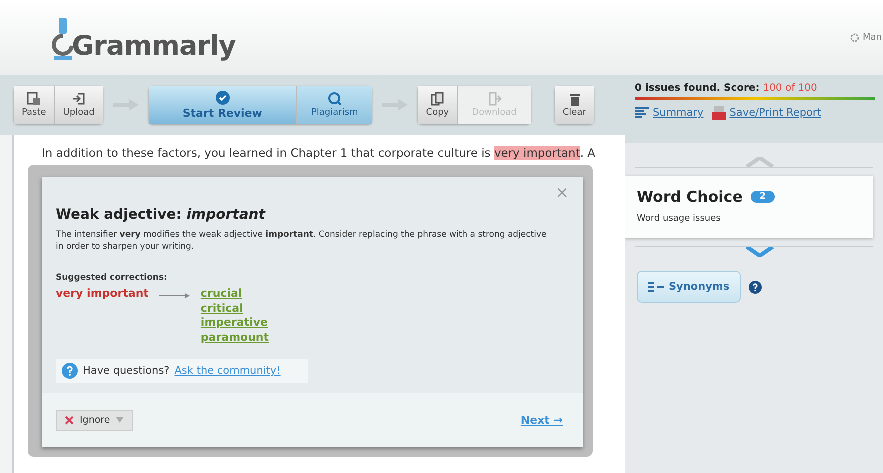 Image resolution: width=883 pixels, height=473 pixels. I want to click on toolbar-button: Plagiarism, so click(334, 105).